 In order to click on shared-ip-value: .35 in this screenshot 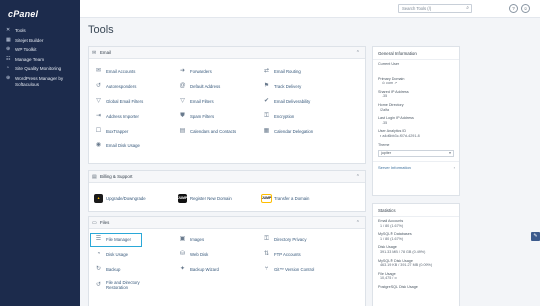, I will do `click(385, 96)`.